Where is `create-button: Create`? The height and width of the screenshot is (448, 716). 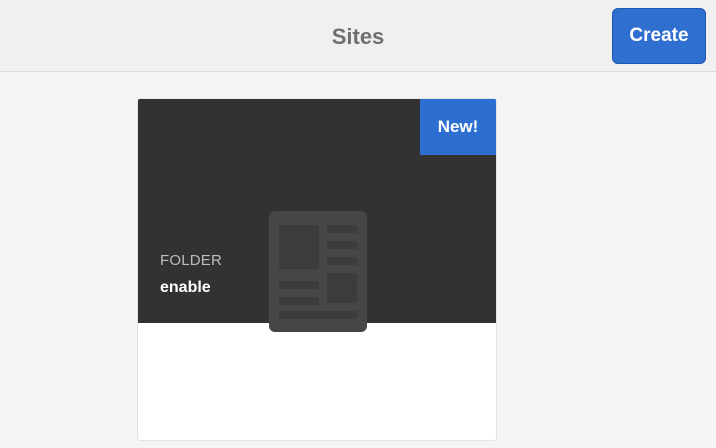 create-button: Create is located at coordinates (659, 36).